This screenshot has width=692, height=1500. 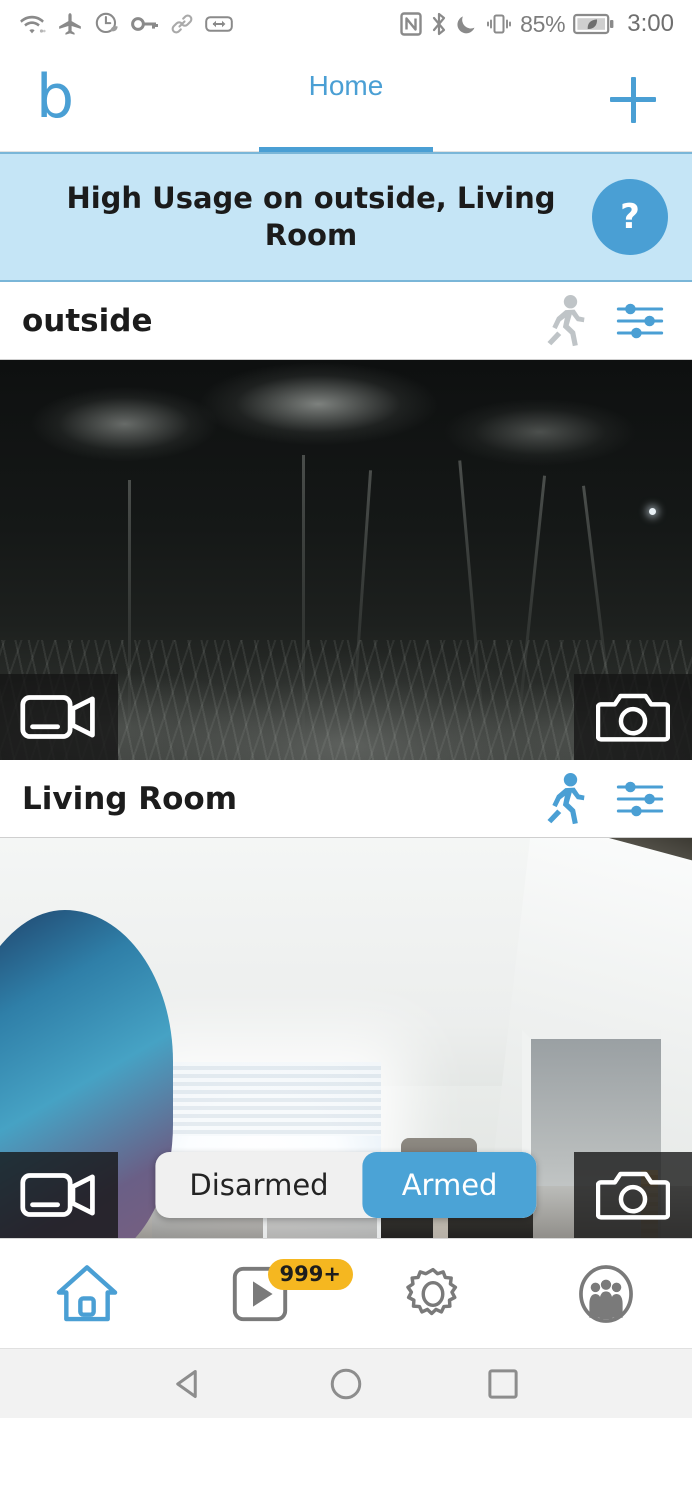 What do you see at coordinates (189, 1384) in the screenshot?
I see `back-triangle-icon` at bounding box center [189, 1384].